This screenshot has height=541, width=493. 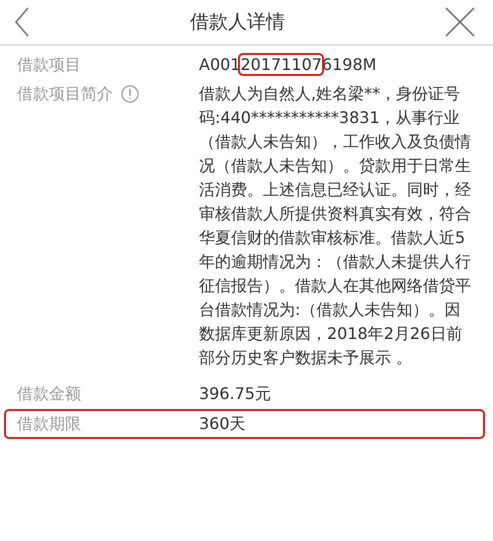 I want to click on info-icon, so click(x=130, y=94).